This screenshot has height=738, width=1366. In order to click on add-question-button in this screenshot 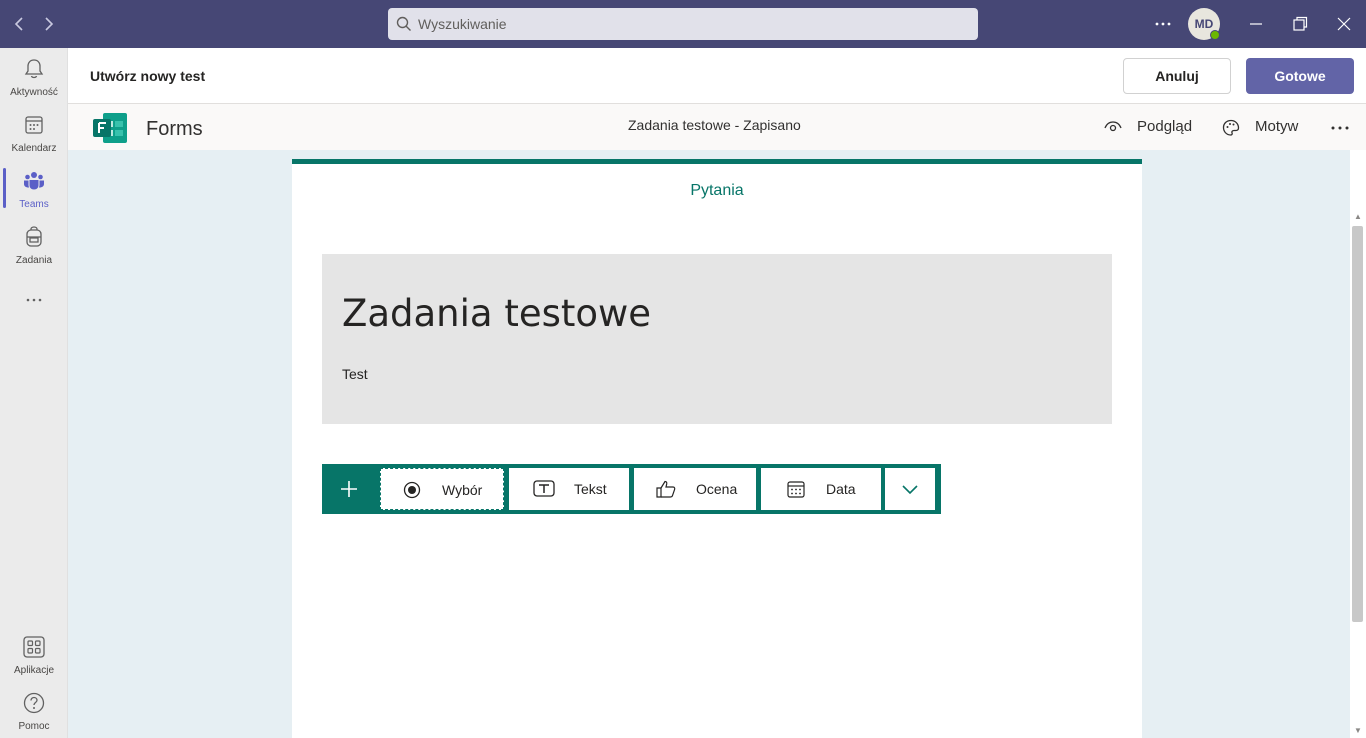, I will do `click(349, 489)`.